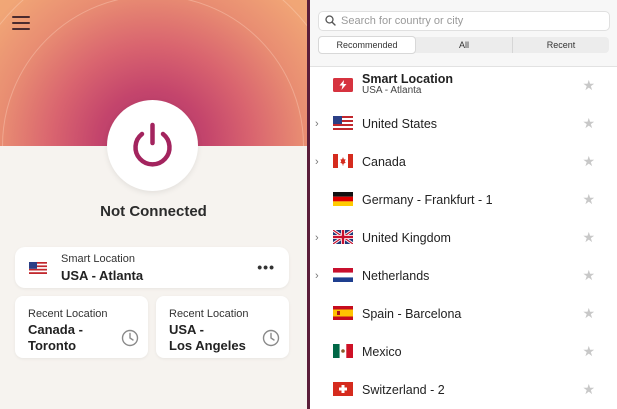  Describe the element at coordinates (384, 162) in the screenshot. I see `location-name: Canada` at that location.